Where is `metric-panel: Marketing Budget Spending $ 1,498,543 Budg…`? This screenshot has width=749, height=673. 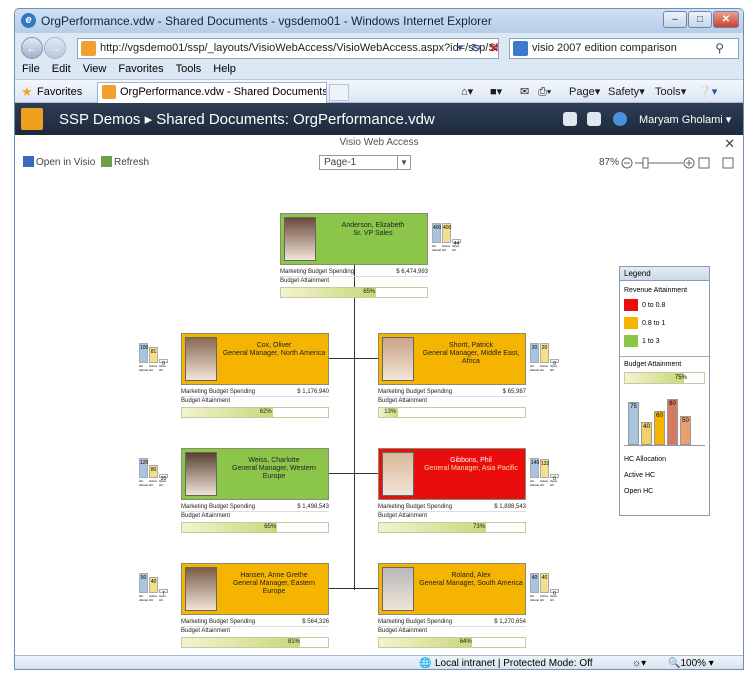 metric-panel: Marketing Budget Spending $ 1,498,543 Budg… is located at coordinates (255, 518).